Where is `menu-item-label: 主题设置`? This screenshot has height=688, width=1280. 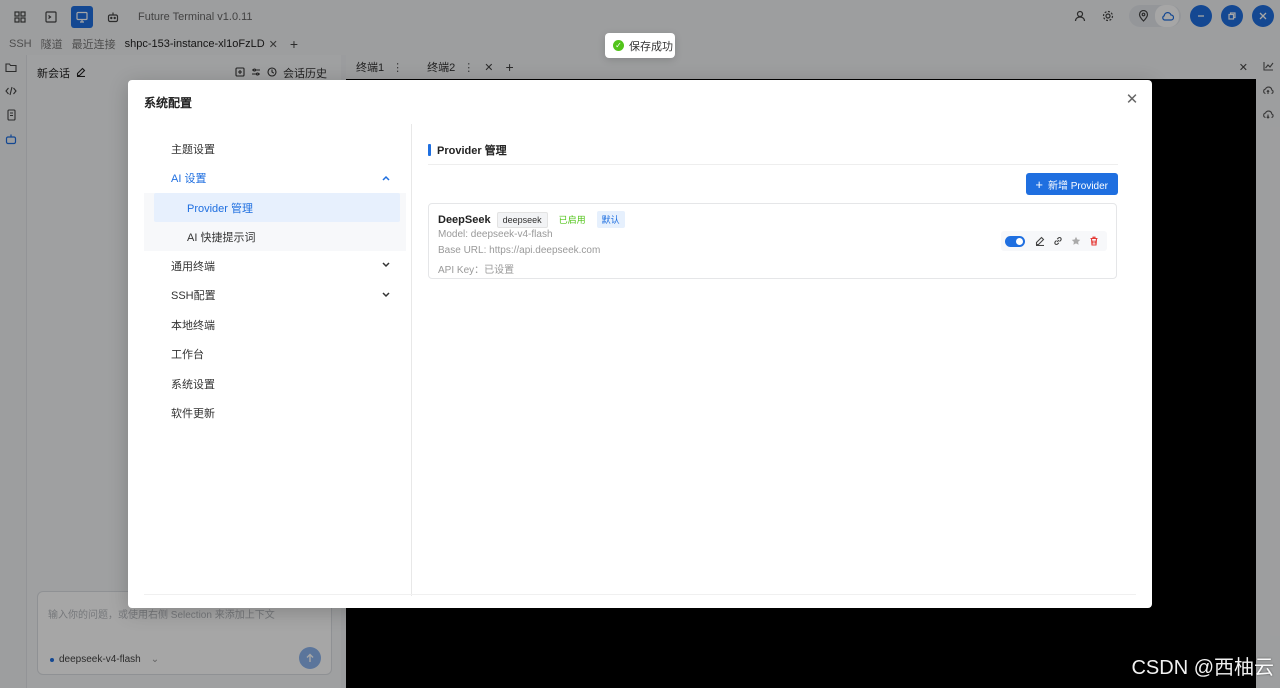
menu-item-label: 主题设置 is located at coordinates (193, 149).